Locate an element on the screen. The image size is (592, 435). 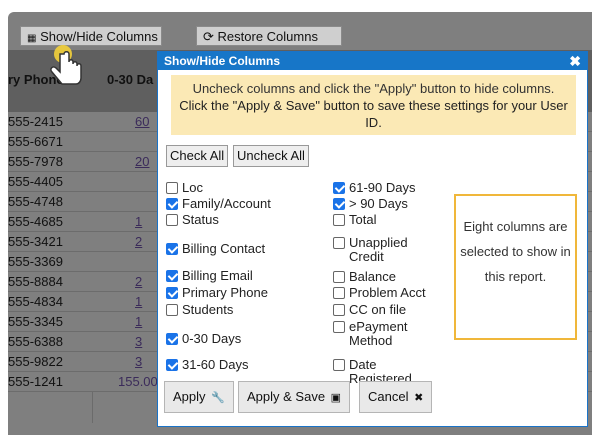
column-checkbox-label: Status is located at coordinates (200, 220).